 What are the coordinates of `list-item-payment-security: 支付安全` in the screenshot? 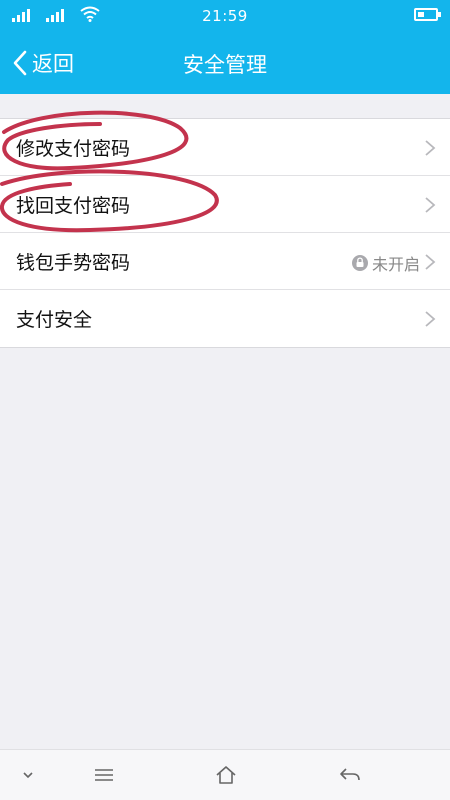 It's located at (225, 318).